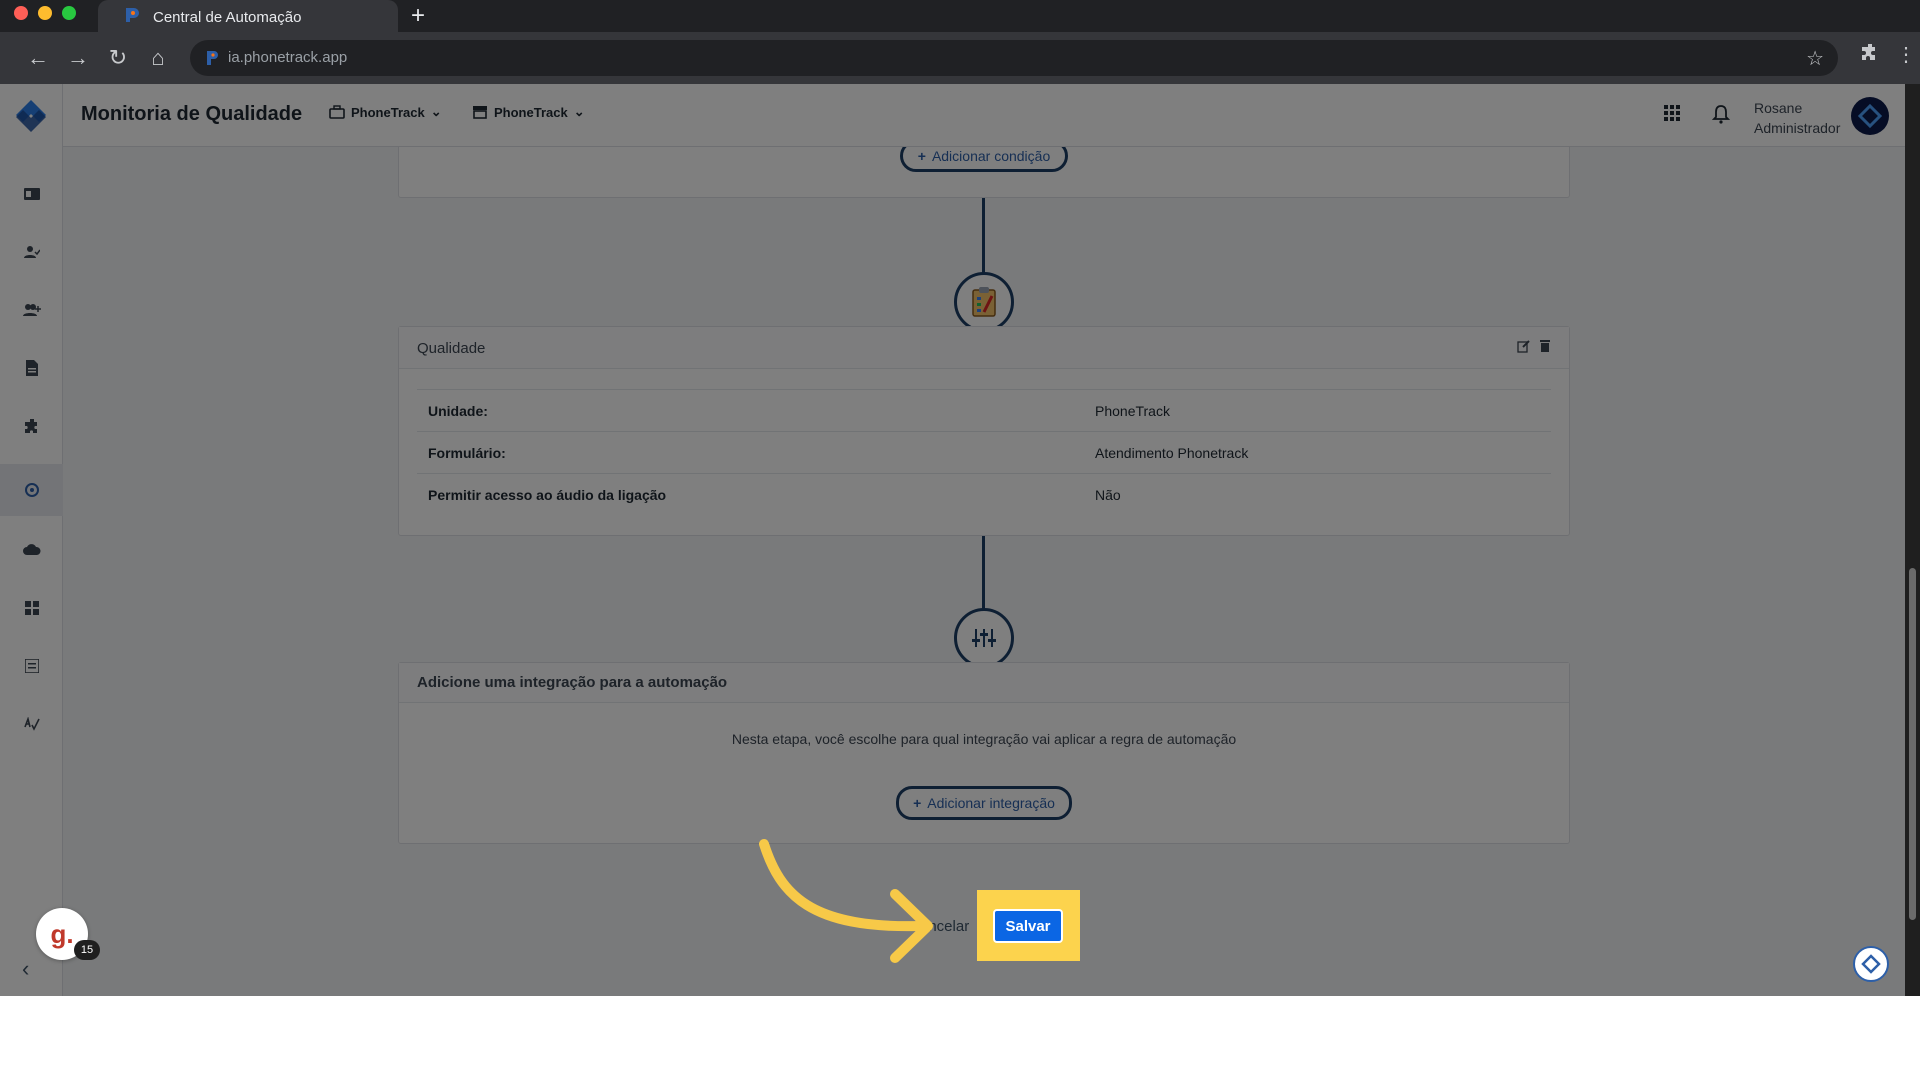  What do you see at coordinates (158, 58) in the screenshot?
I see `home-icon: ⌂` at bounding box center [158, 58].